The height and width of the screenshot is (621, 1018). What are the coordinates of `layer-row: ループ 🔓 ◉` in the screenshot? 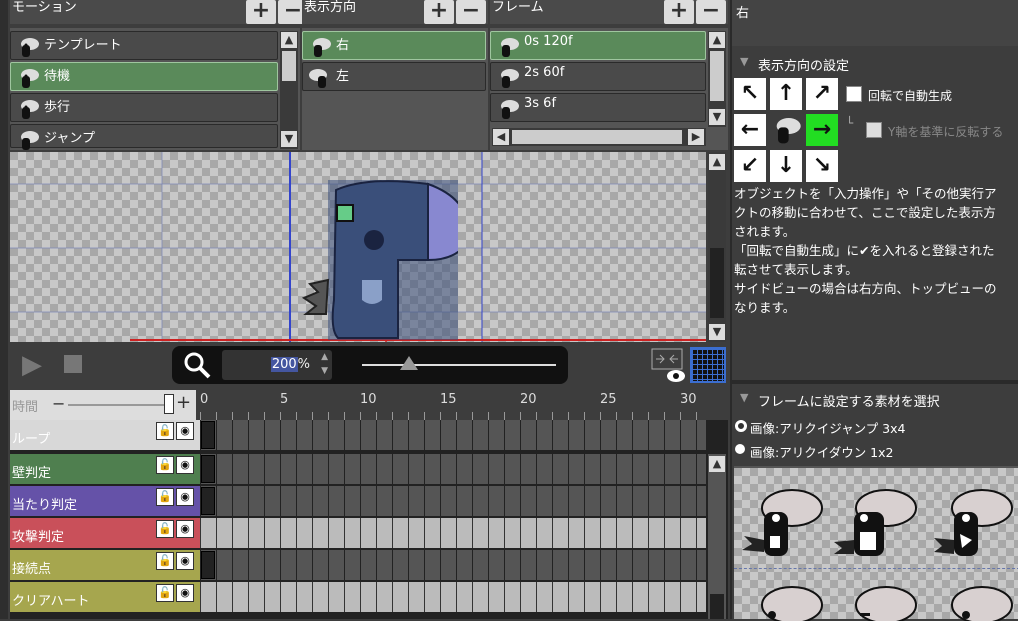 It's located at (108, 435).